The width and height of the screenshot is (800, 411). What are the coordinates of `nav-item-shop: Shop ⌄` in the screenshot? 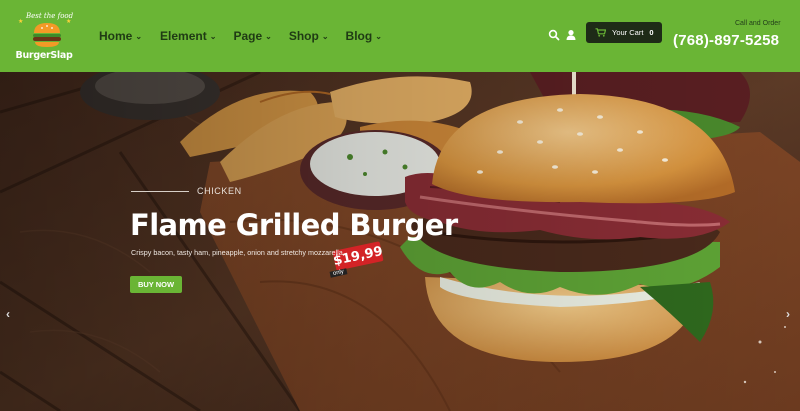 It's located at (309, 36).